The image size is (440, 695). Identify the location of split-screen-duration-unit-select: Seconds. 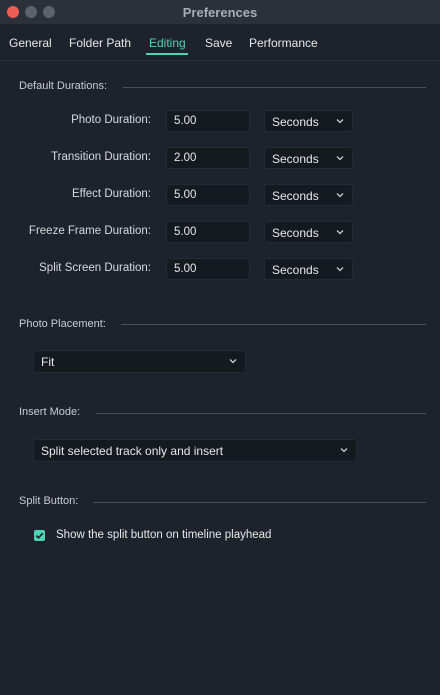
(308, 269).